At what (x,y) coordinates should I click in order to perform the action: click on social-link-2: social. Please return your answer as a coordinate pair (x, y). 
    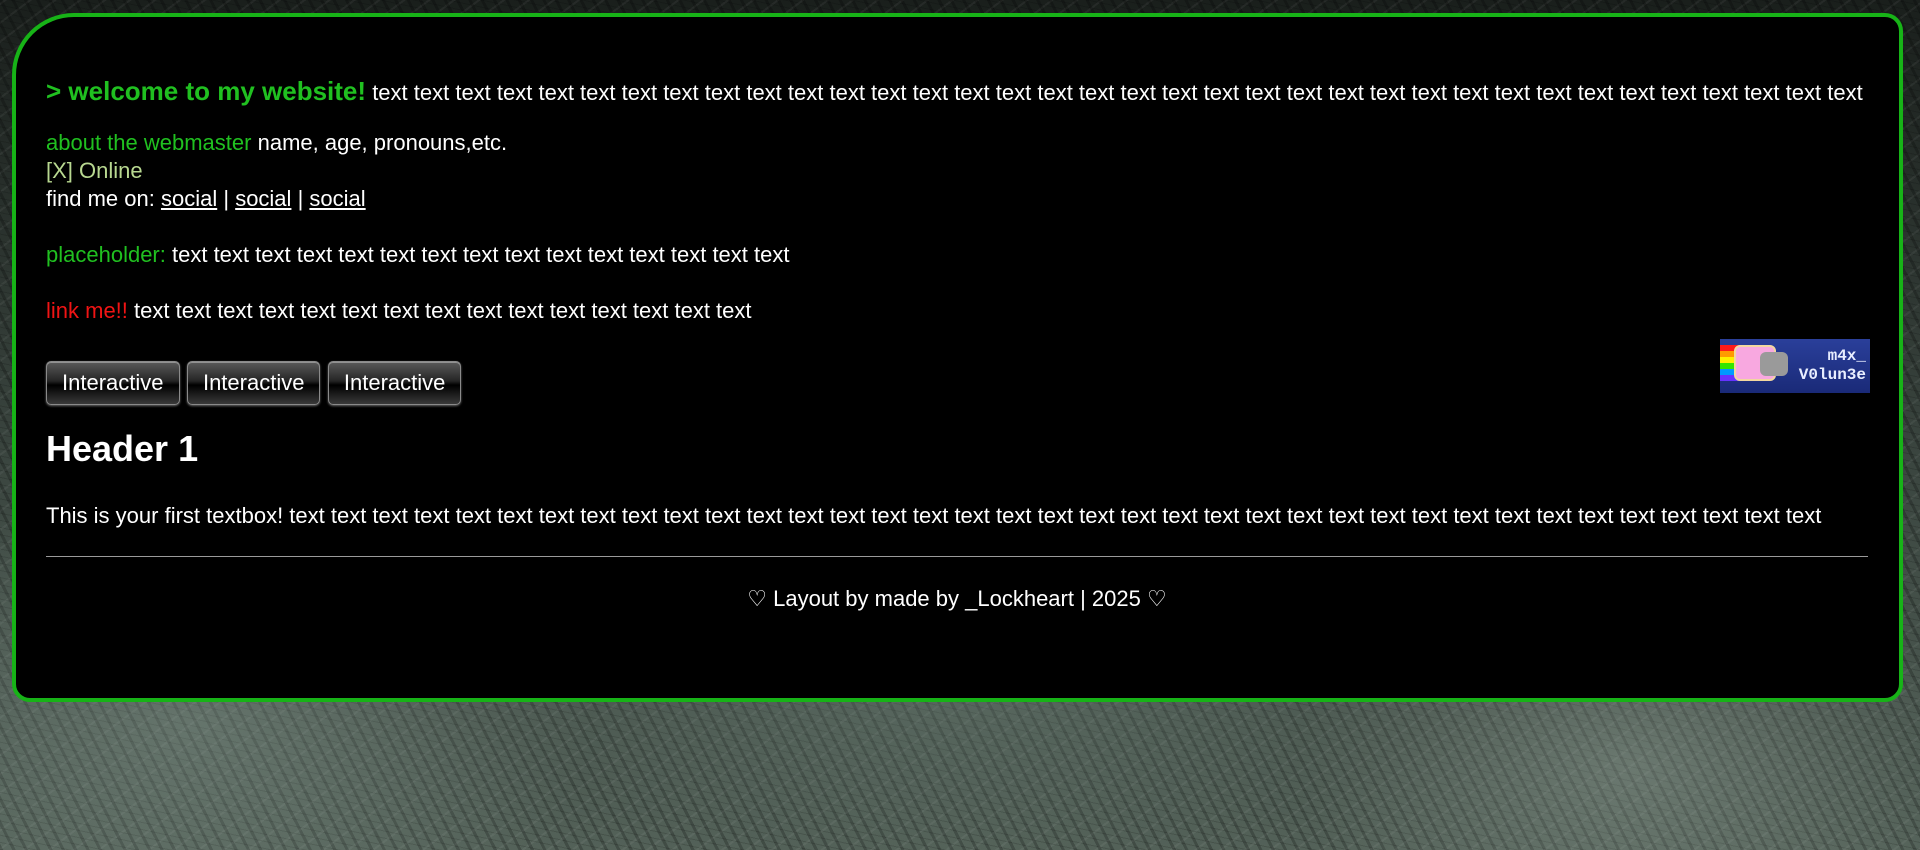
    Looking at the image, I should click on (263, 198).